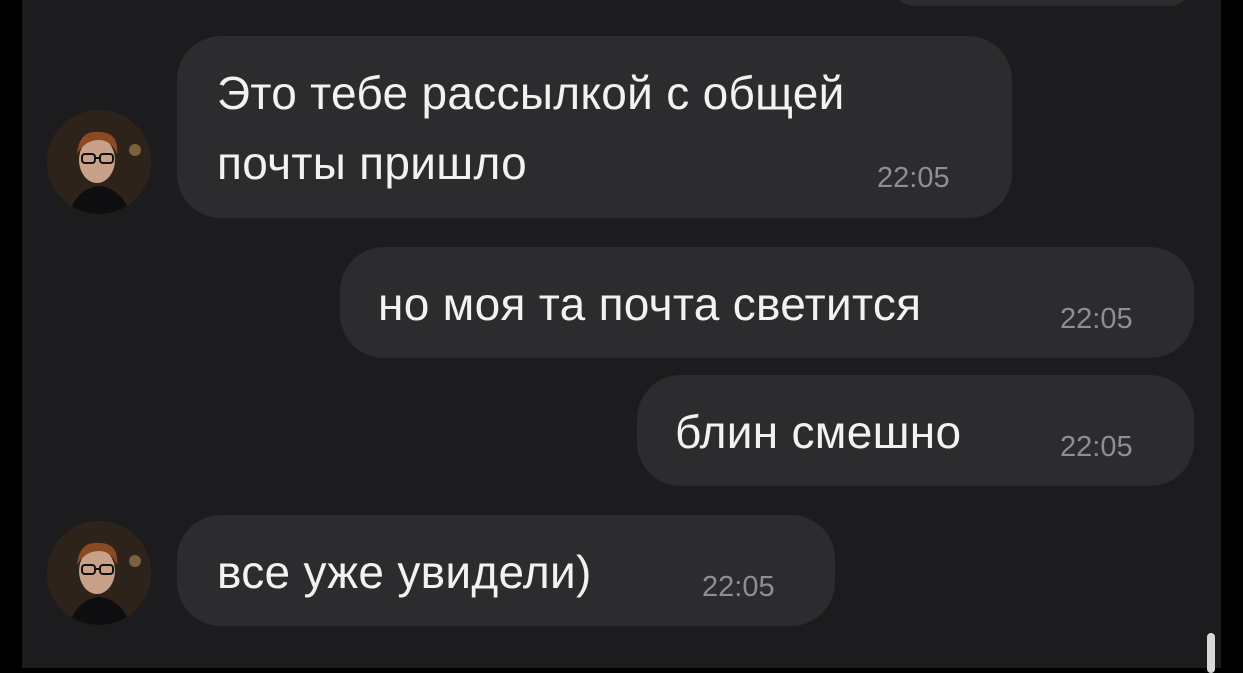 This screenshot has width=1243, height=673. I want to click on message-text-line: Это тебе рассылкой с общей, so click(531, 93).